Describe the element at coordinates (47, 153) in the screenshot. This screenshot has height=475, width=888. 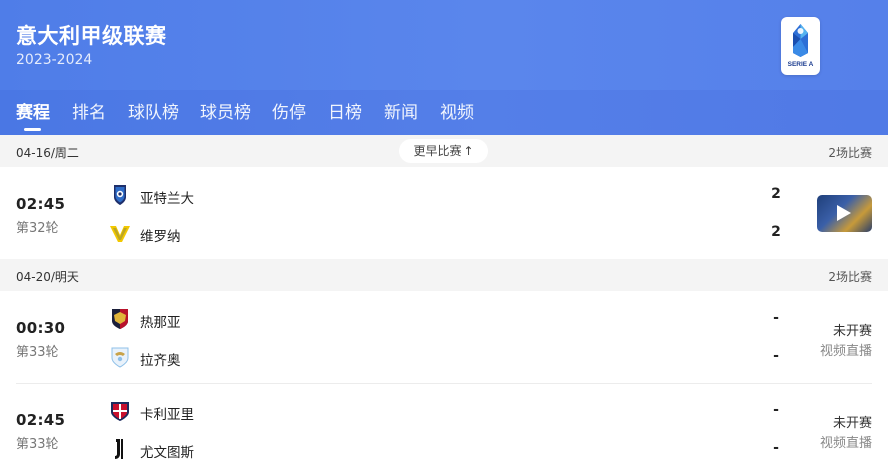
I see `match-date: 04-16/周二` at that location.